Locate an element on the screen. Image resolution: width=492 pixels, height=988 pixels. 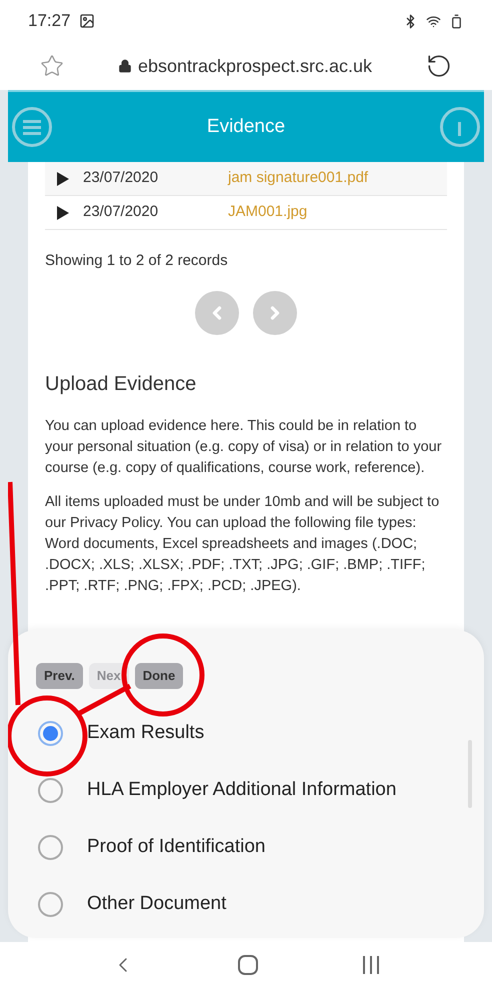
reload-icon is located at coordinates (439, 66).